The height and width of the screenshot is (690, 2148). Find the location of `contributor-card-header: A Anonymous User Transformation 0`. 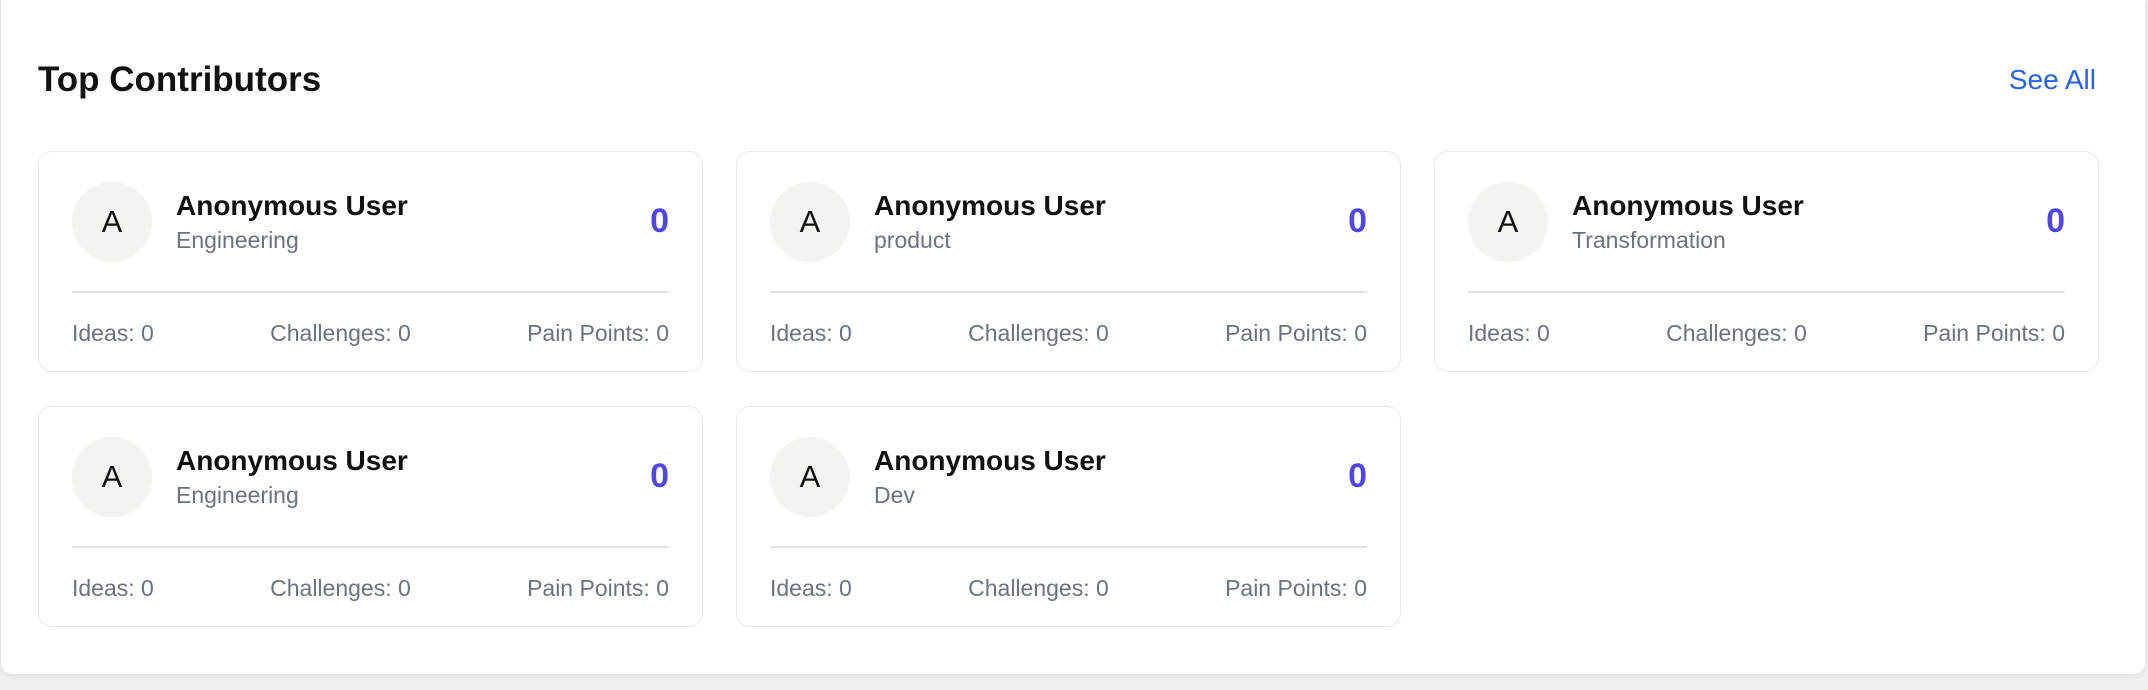

contributor-card-header: A Anonymous User Transformation 0 is located at coordinates (1766, 222).